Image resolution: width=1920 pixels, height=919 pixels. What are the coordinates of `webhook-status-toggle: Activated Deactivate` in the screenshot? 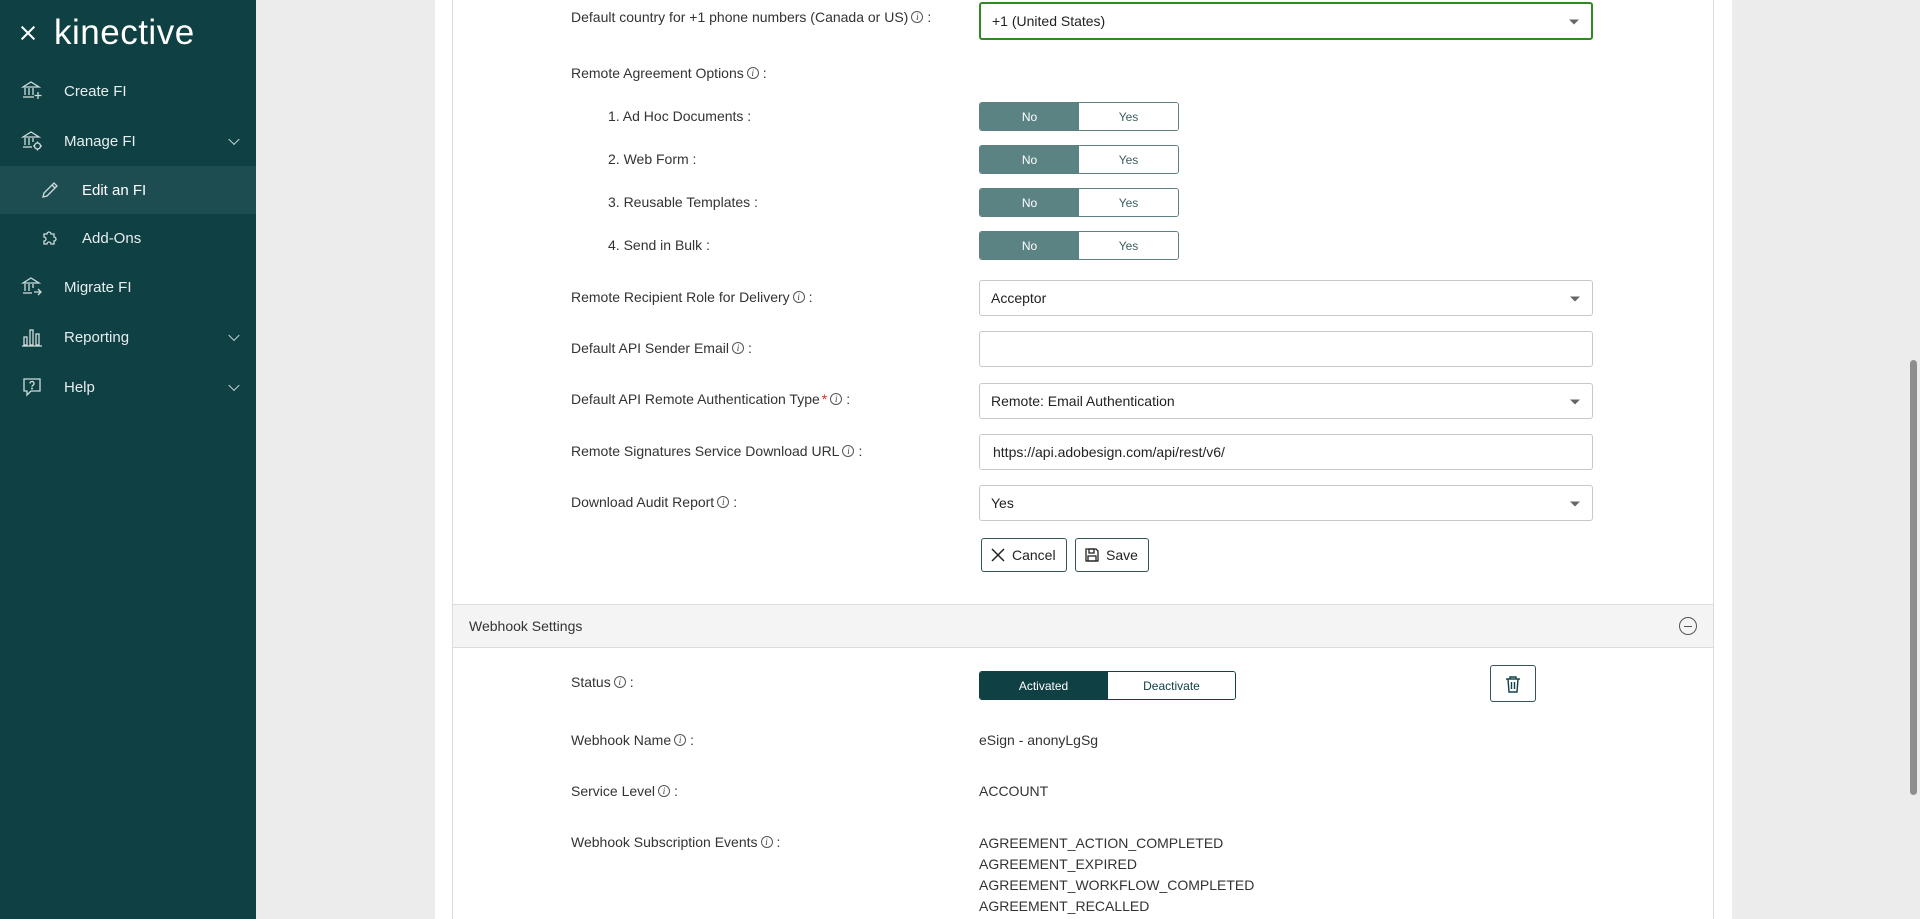 It's located at (1107, 685).